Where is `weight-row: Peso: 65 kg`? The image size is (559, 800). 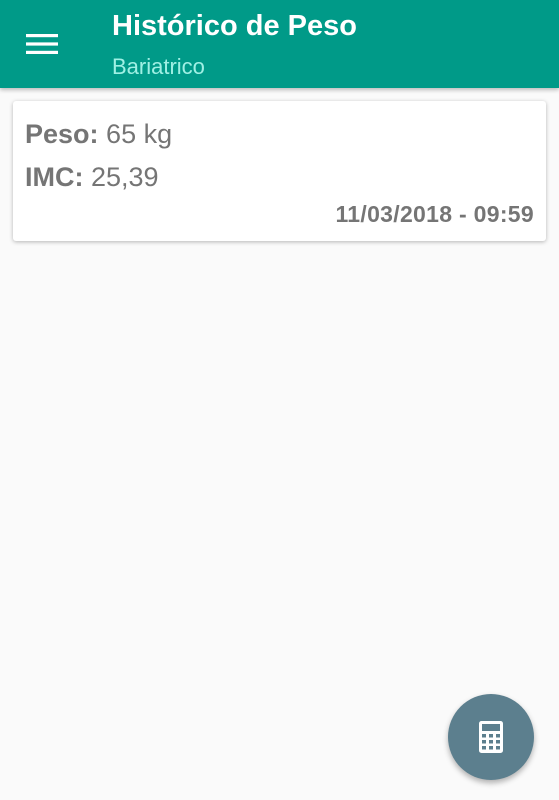 weight-row: Peso: 65 kg is located at coordinates (98, 134).